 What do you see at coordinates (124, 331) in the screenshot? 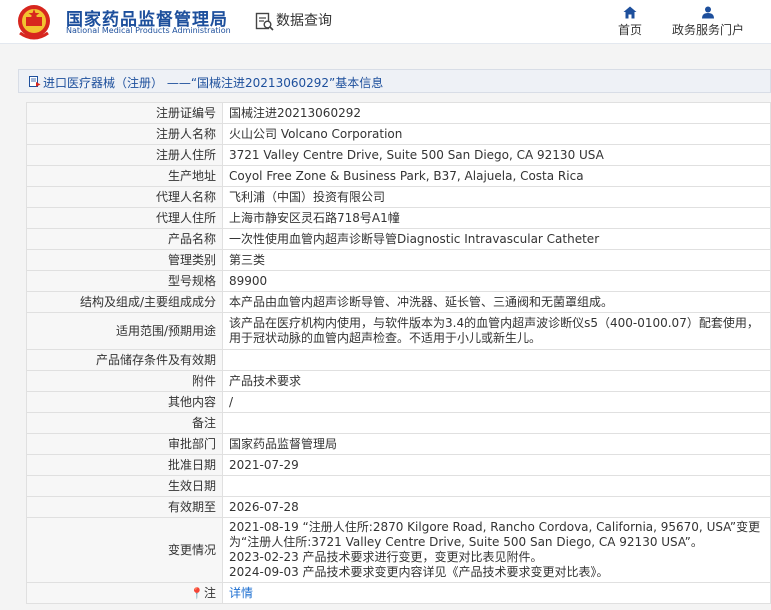
I see `row-label: 适用范围/预期用途` at bounding box center [124, 331].